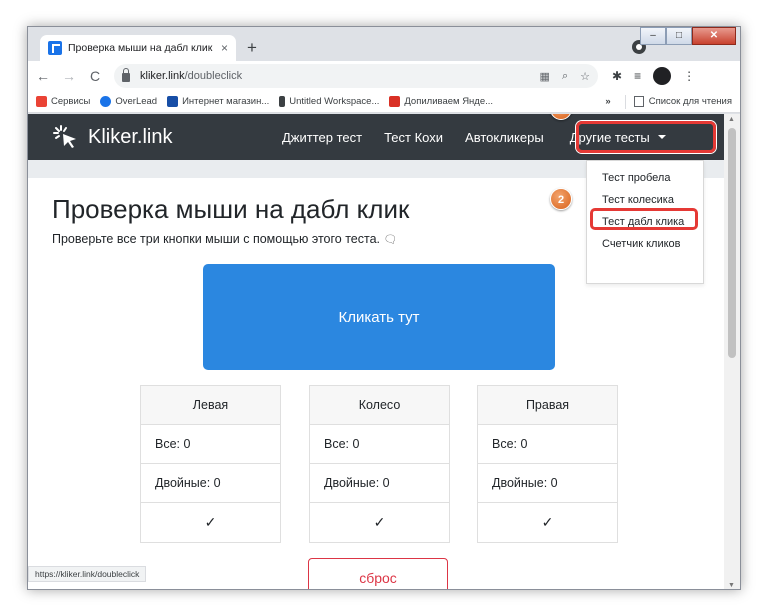 The image size is (768, 613). What do you see at coordinates (63, 101) in the screenshot?
I see `bookmark-services: Сервисы` at bounding box center [63, 101].